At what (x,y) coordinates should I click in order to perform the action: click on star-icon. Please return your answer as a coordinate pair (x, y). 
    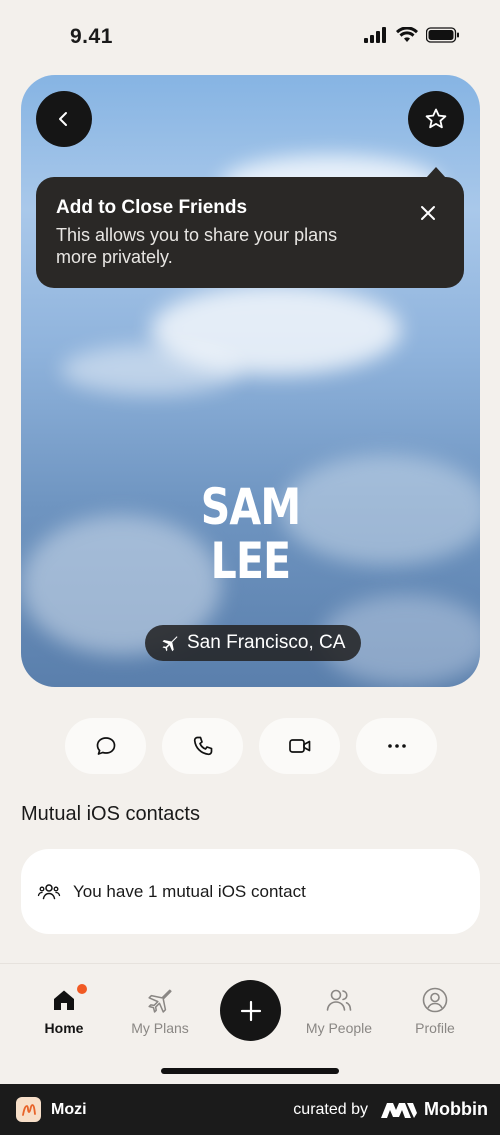
    Looking at the image, I should click on (436, 118).